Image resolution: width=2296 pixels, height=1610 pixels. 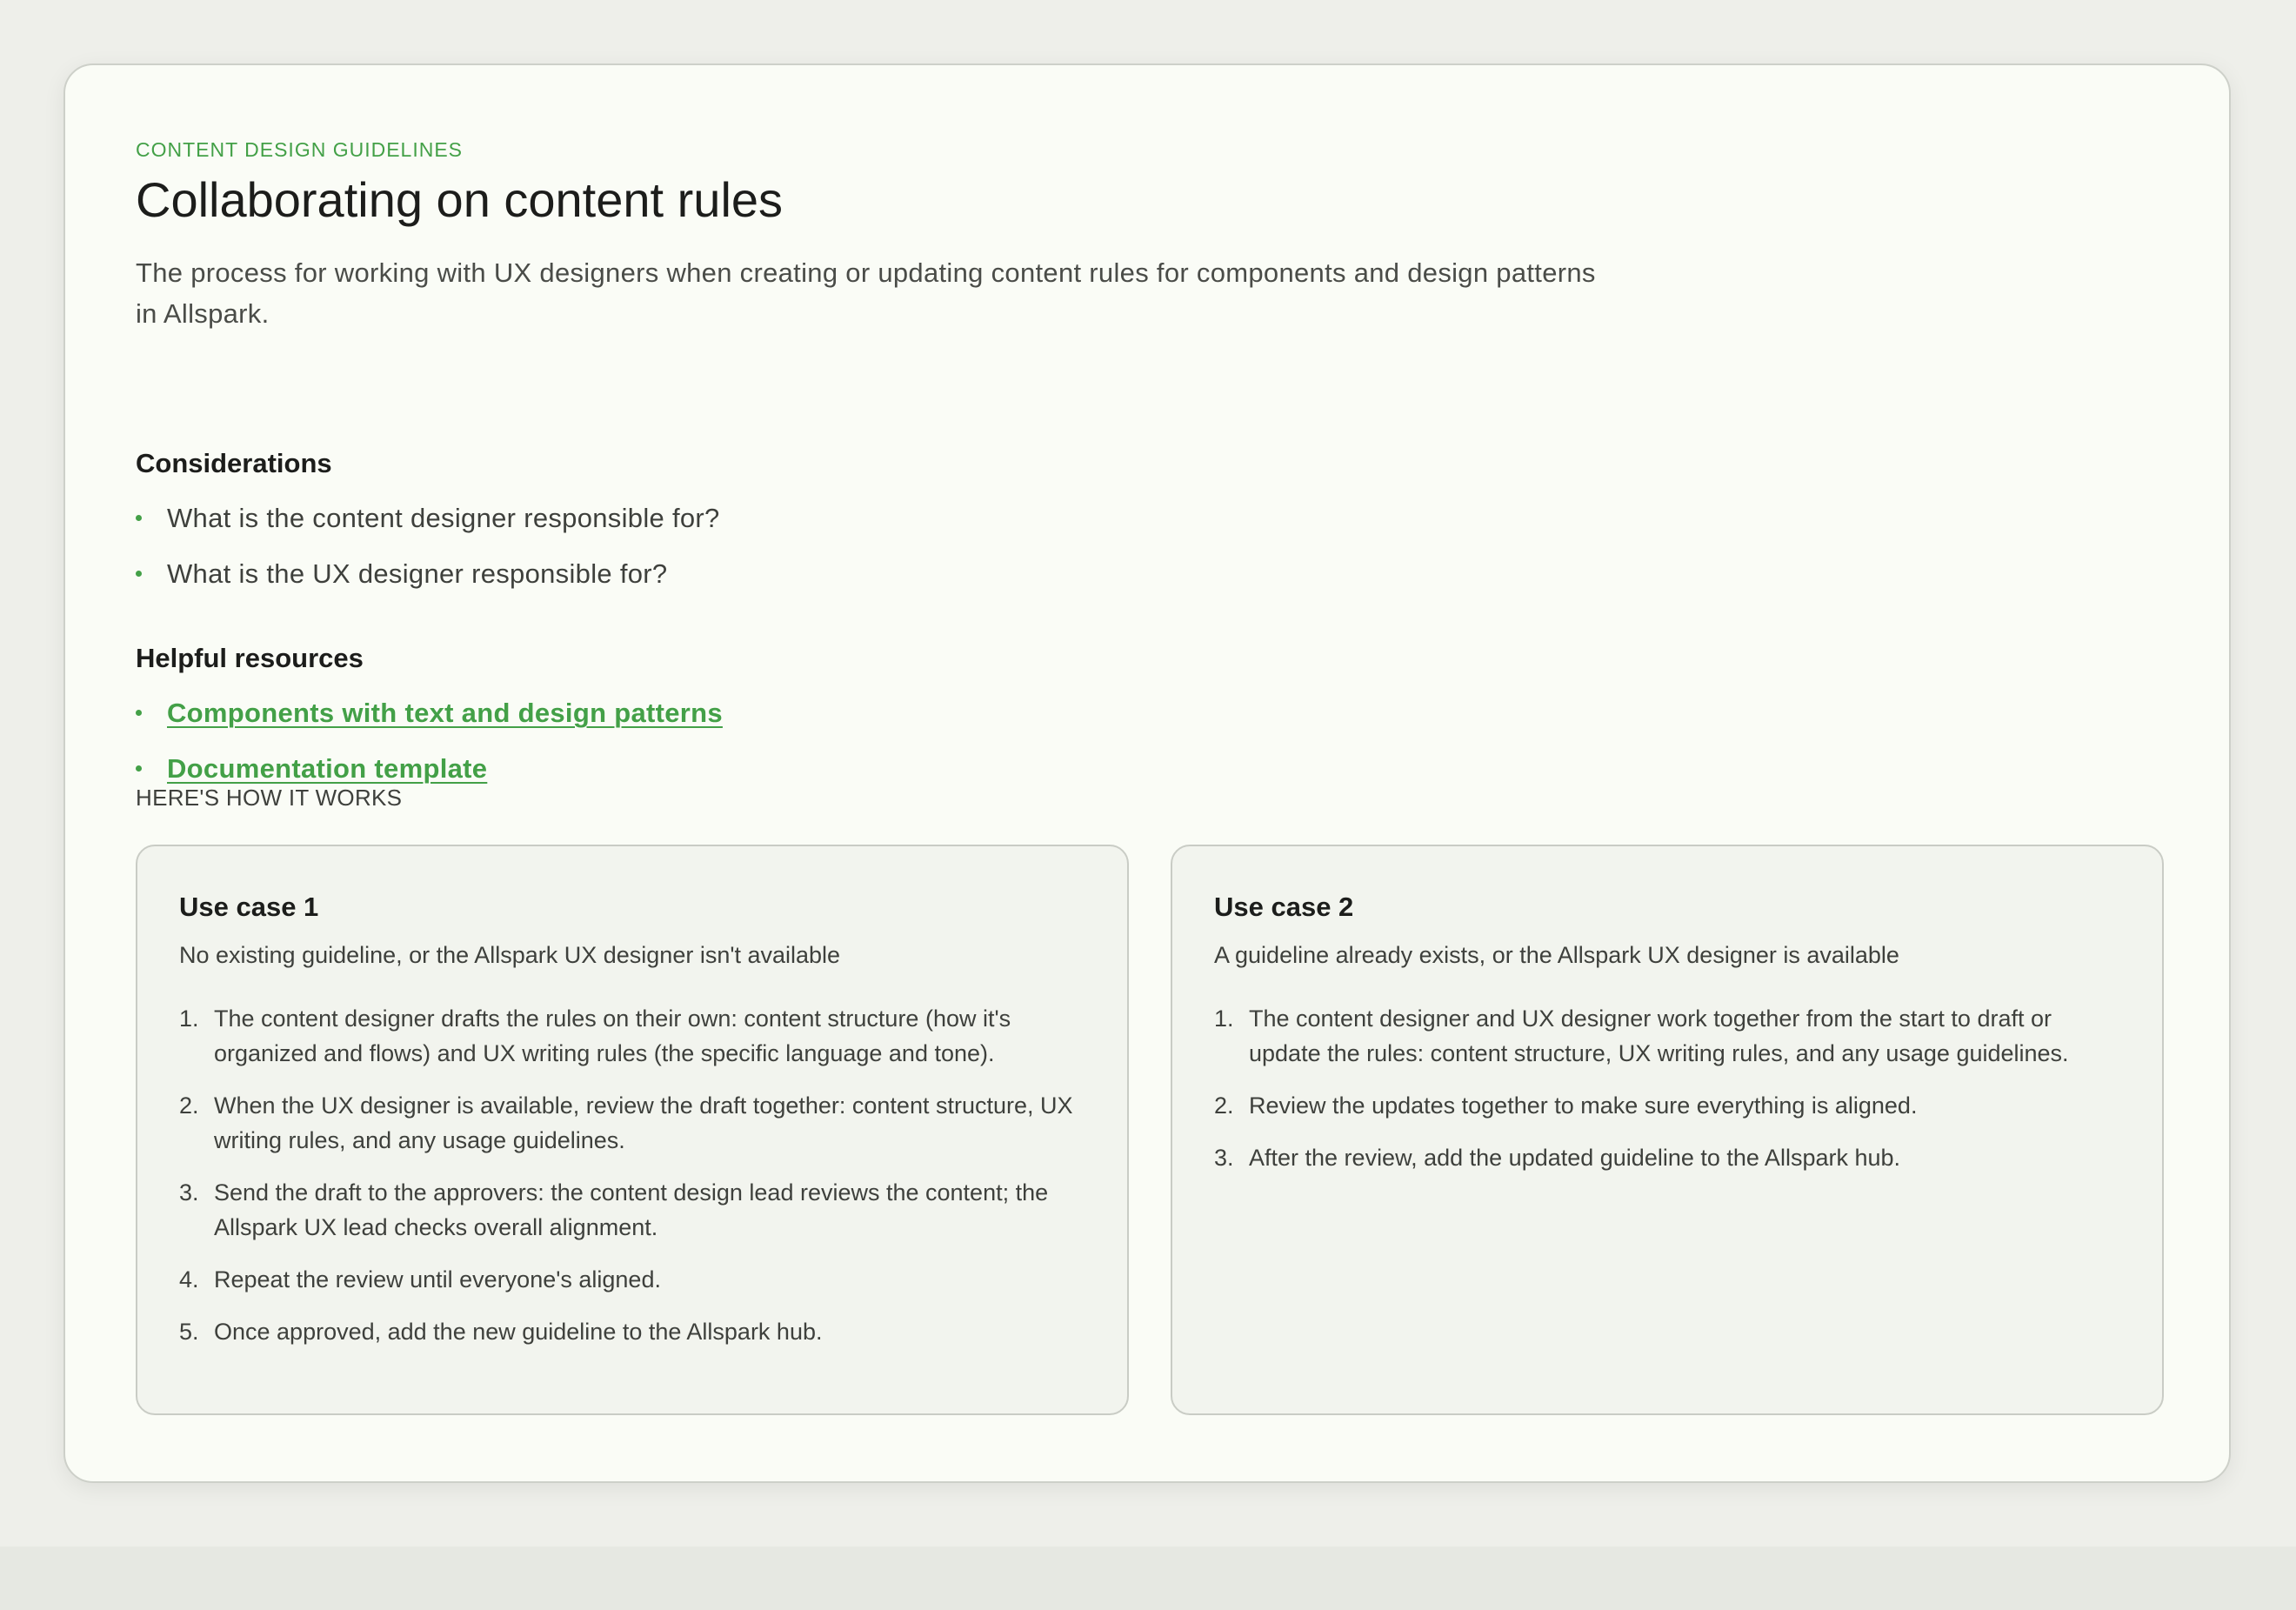 What do you see at coordinates (445, 713) in the screenshot?
I see `components-link: Components with text and design patterns` at bounding box center [445, 713].